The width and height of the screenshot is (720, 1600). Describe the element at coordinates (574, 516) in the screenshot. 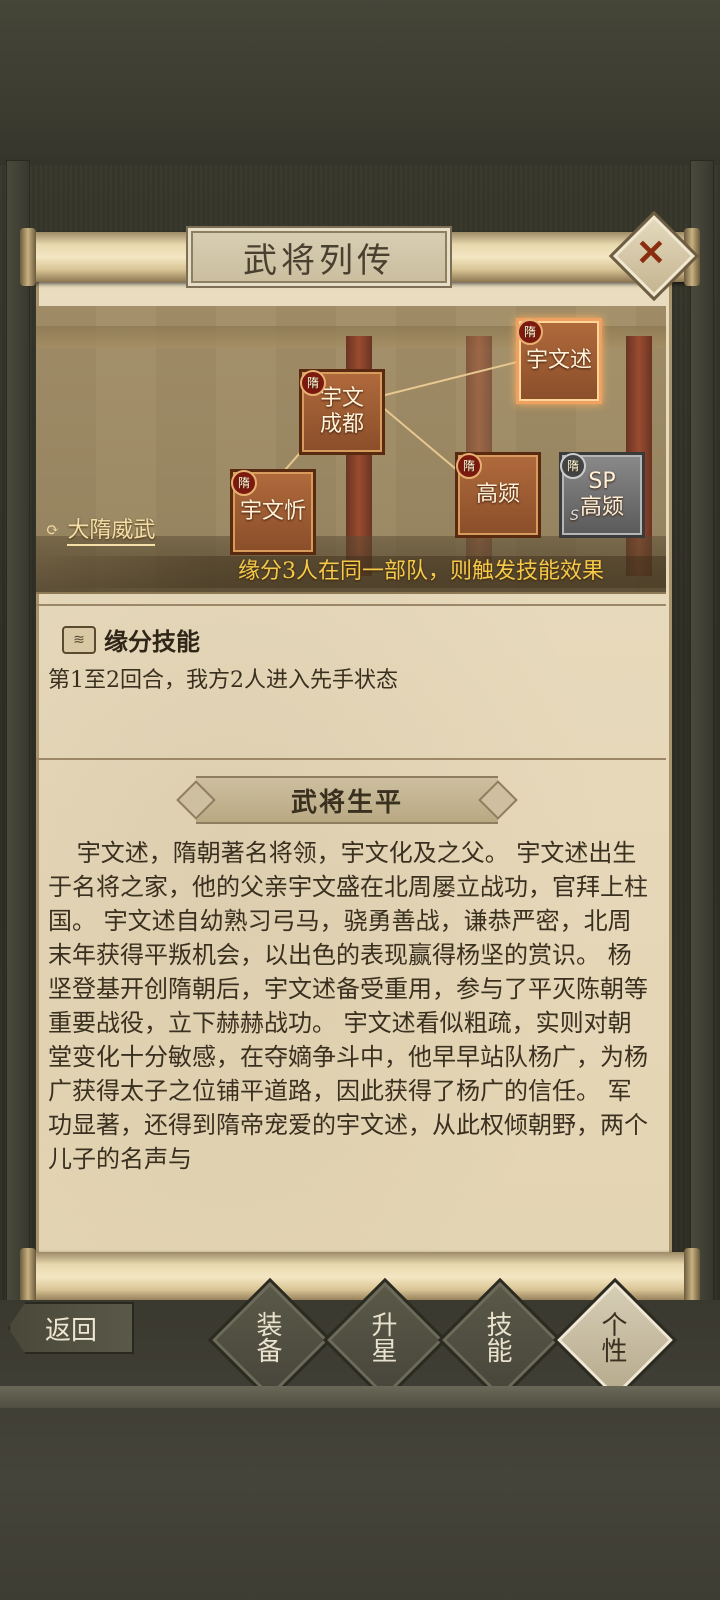

I see `sp-mark-icon: S` at that location.